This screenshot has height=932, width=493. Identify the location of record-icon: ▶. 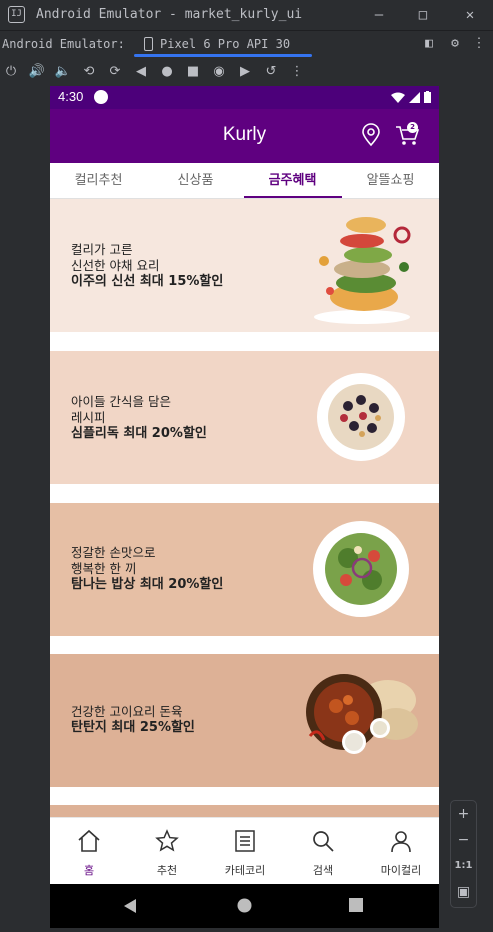
(245, 72).